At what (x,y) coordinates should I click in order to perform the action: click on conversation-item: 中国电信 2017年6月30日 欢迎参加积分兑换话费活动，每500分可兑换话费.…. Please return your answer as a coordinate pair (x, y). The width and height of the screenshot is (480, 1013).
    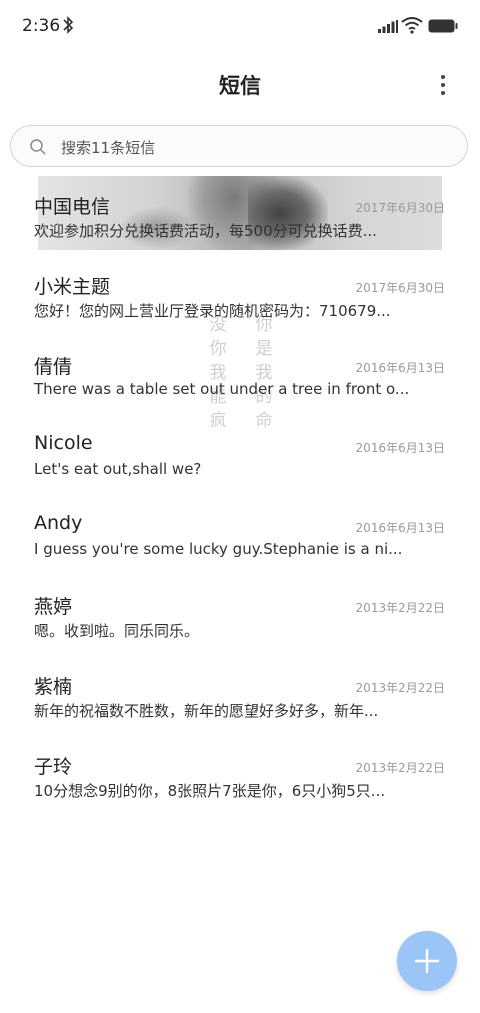
    Looking at the image, I should click on (240, 218).